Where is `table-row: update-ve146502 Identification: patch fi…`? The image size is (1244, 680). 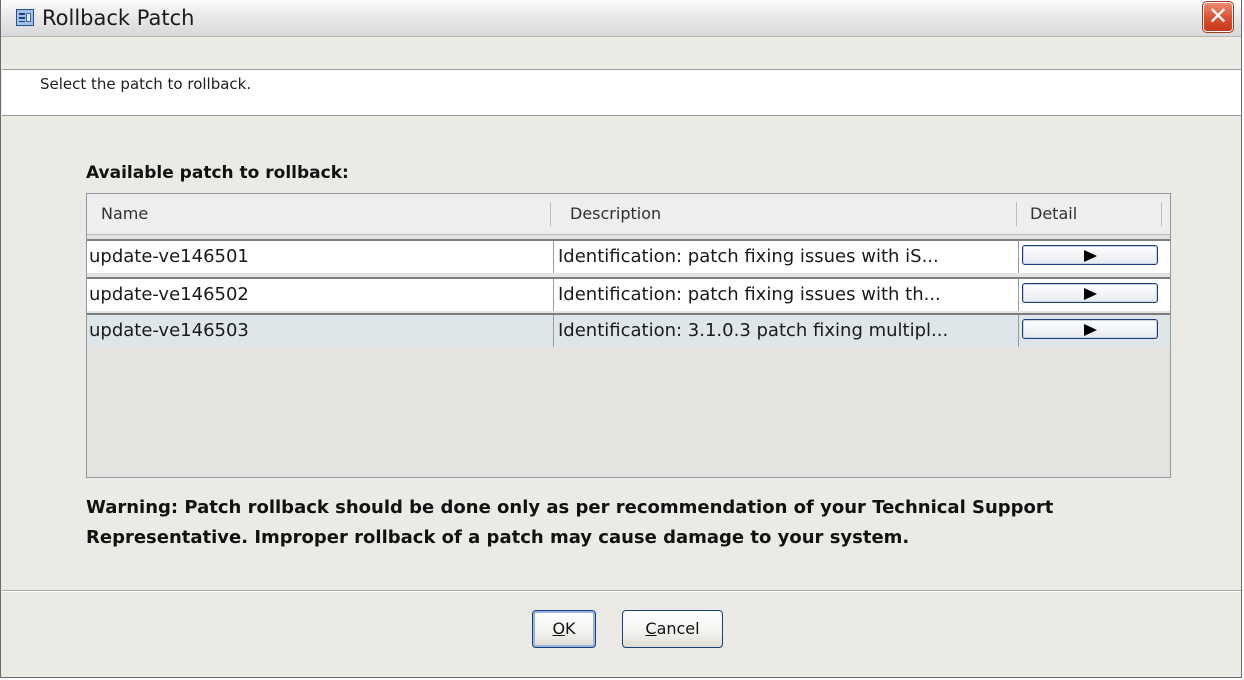 table-row: update-ve146502 Identification: patch fi… is located at coordinates (628, 294).